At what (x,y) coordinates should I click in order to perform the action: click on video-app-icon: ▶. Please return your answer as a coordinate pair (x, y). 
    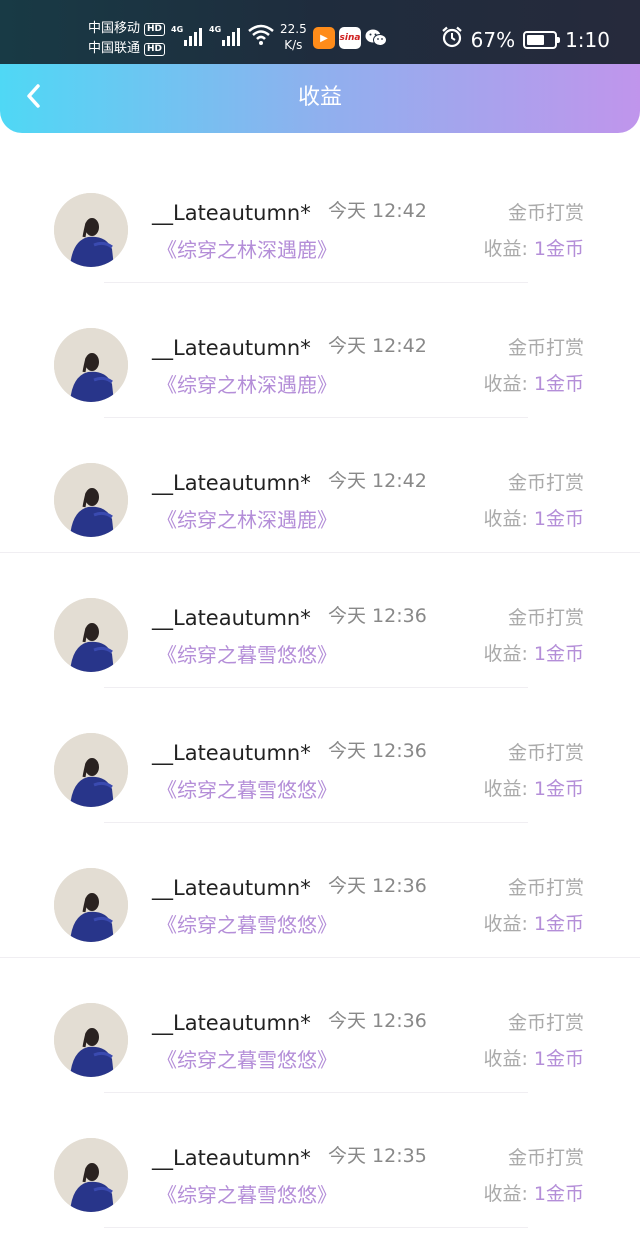
    Looking at the image, I should click on (324, 38).